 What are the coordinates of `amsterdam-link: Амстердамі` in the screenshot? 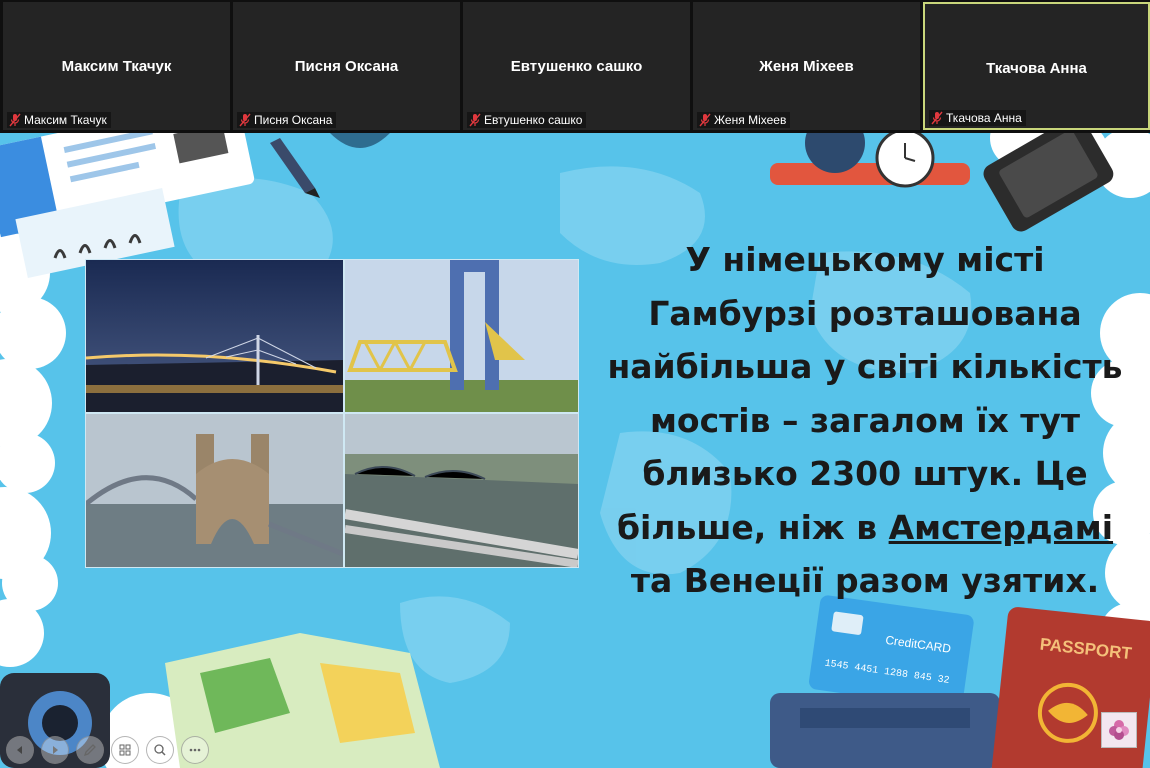 It's located at (1001, 527).